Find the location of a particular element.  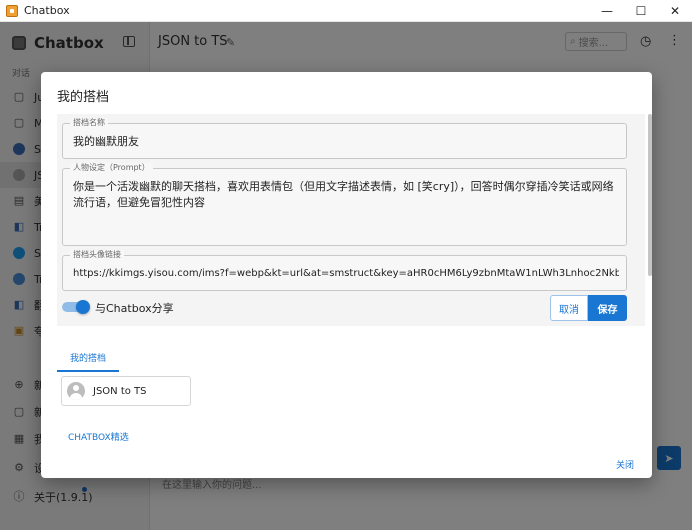

dialog-scrollbar is located at coordinates (650, 195).